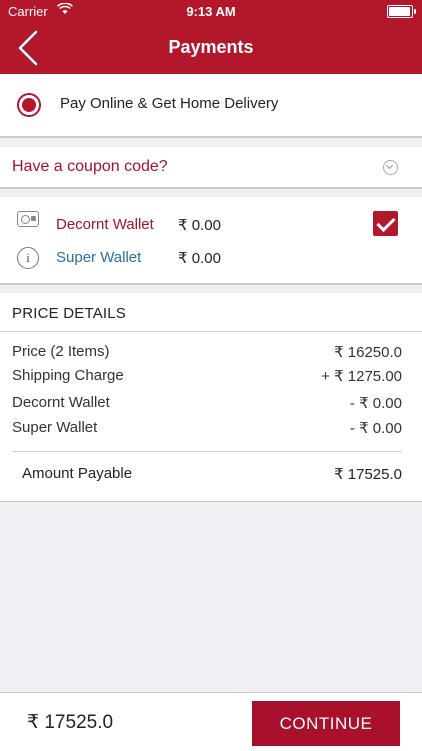  Describe the element at coordinates (70, 722) in the screenshot. I see `total-amount: ₹ 17525.0` at that location.